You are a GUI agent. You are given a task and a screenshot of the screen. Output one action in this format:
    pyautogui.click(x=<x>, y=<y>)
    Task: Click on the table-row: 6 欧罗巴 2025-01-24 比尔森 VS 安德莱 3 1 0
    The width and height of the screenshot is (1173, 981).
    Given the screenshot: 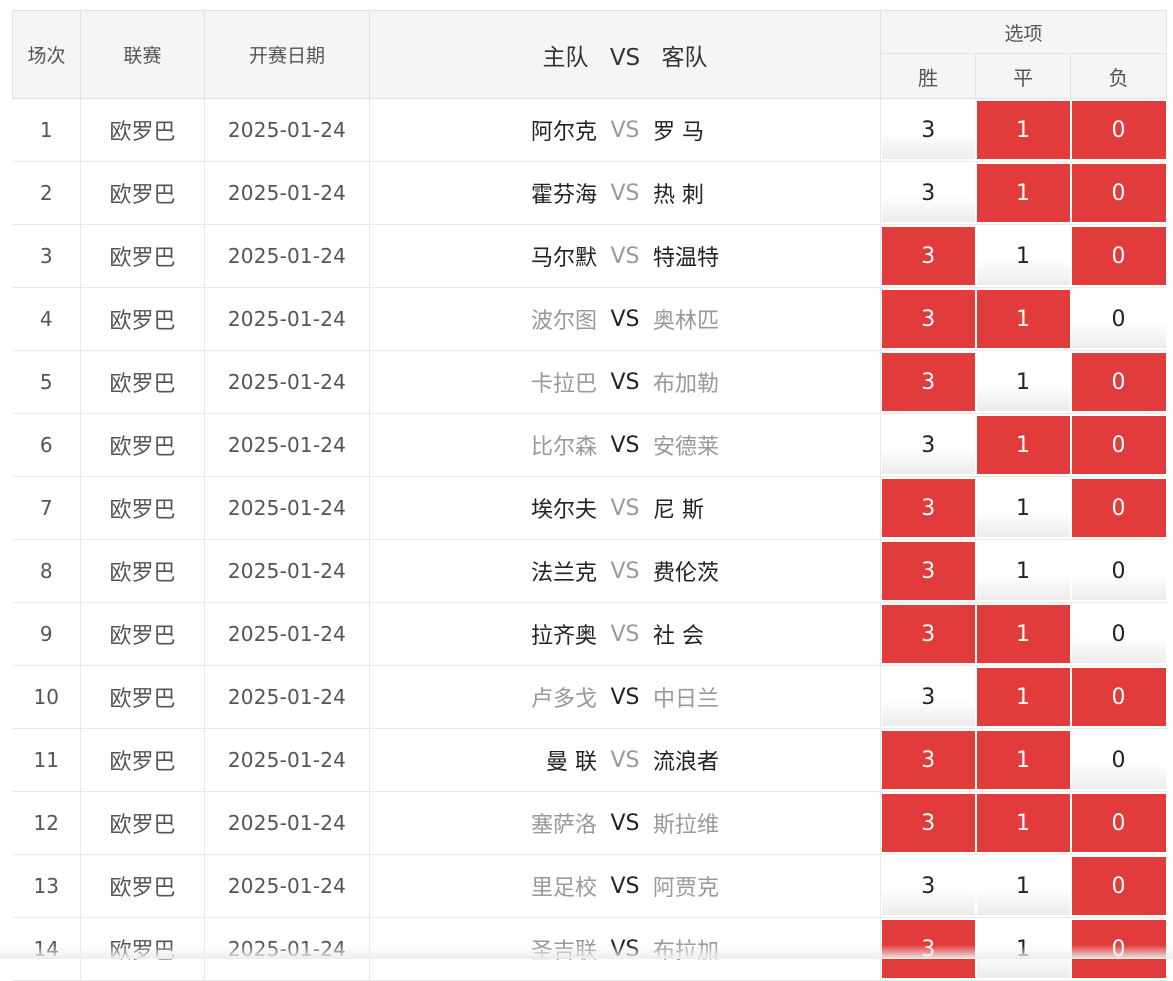 What is the action you would take?
    pyautogui.click(x=589, y=445)
    